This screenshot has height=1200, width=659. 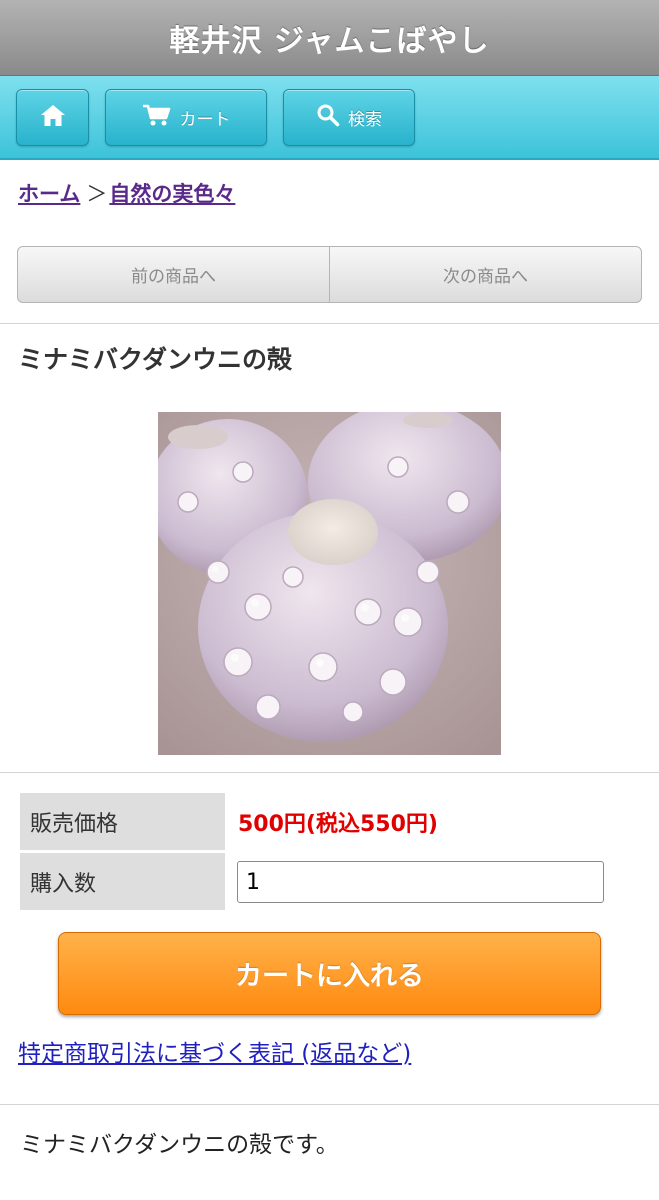 What do you see at coordinates (485, 274) in the screenshot?
I see `next-product-button: 次の商品へ` at bounding box center [485, 274].